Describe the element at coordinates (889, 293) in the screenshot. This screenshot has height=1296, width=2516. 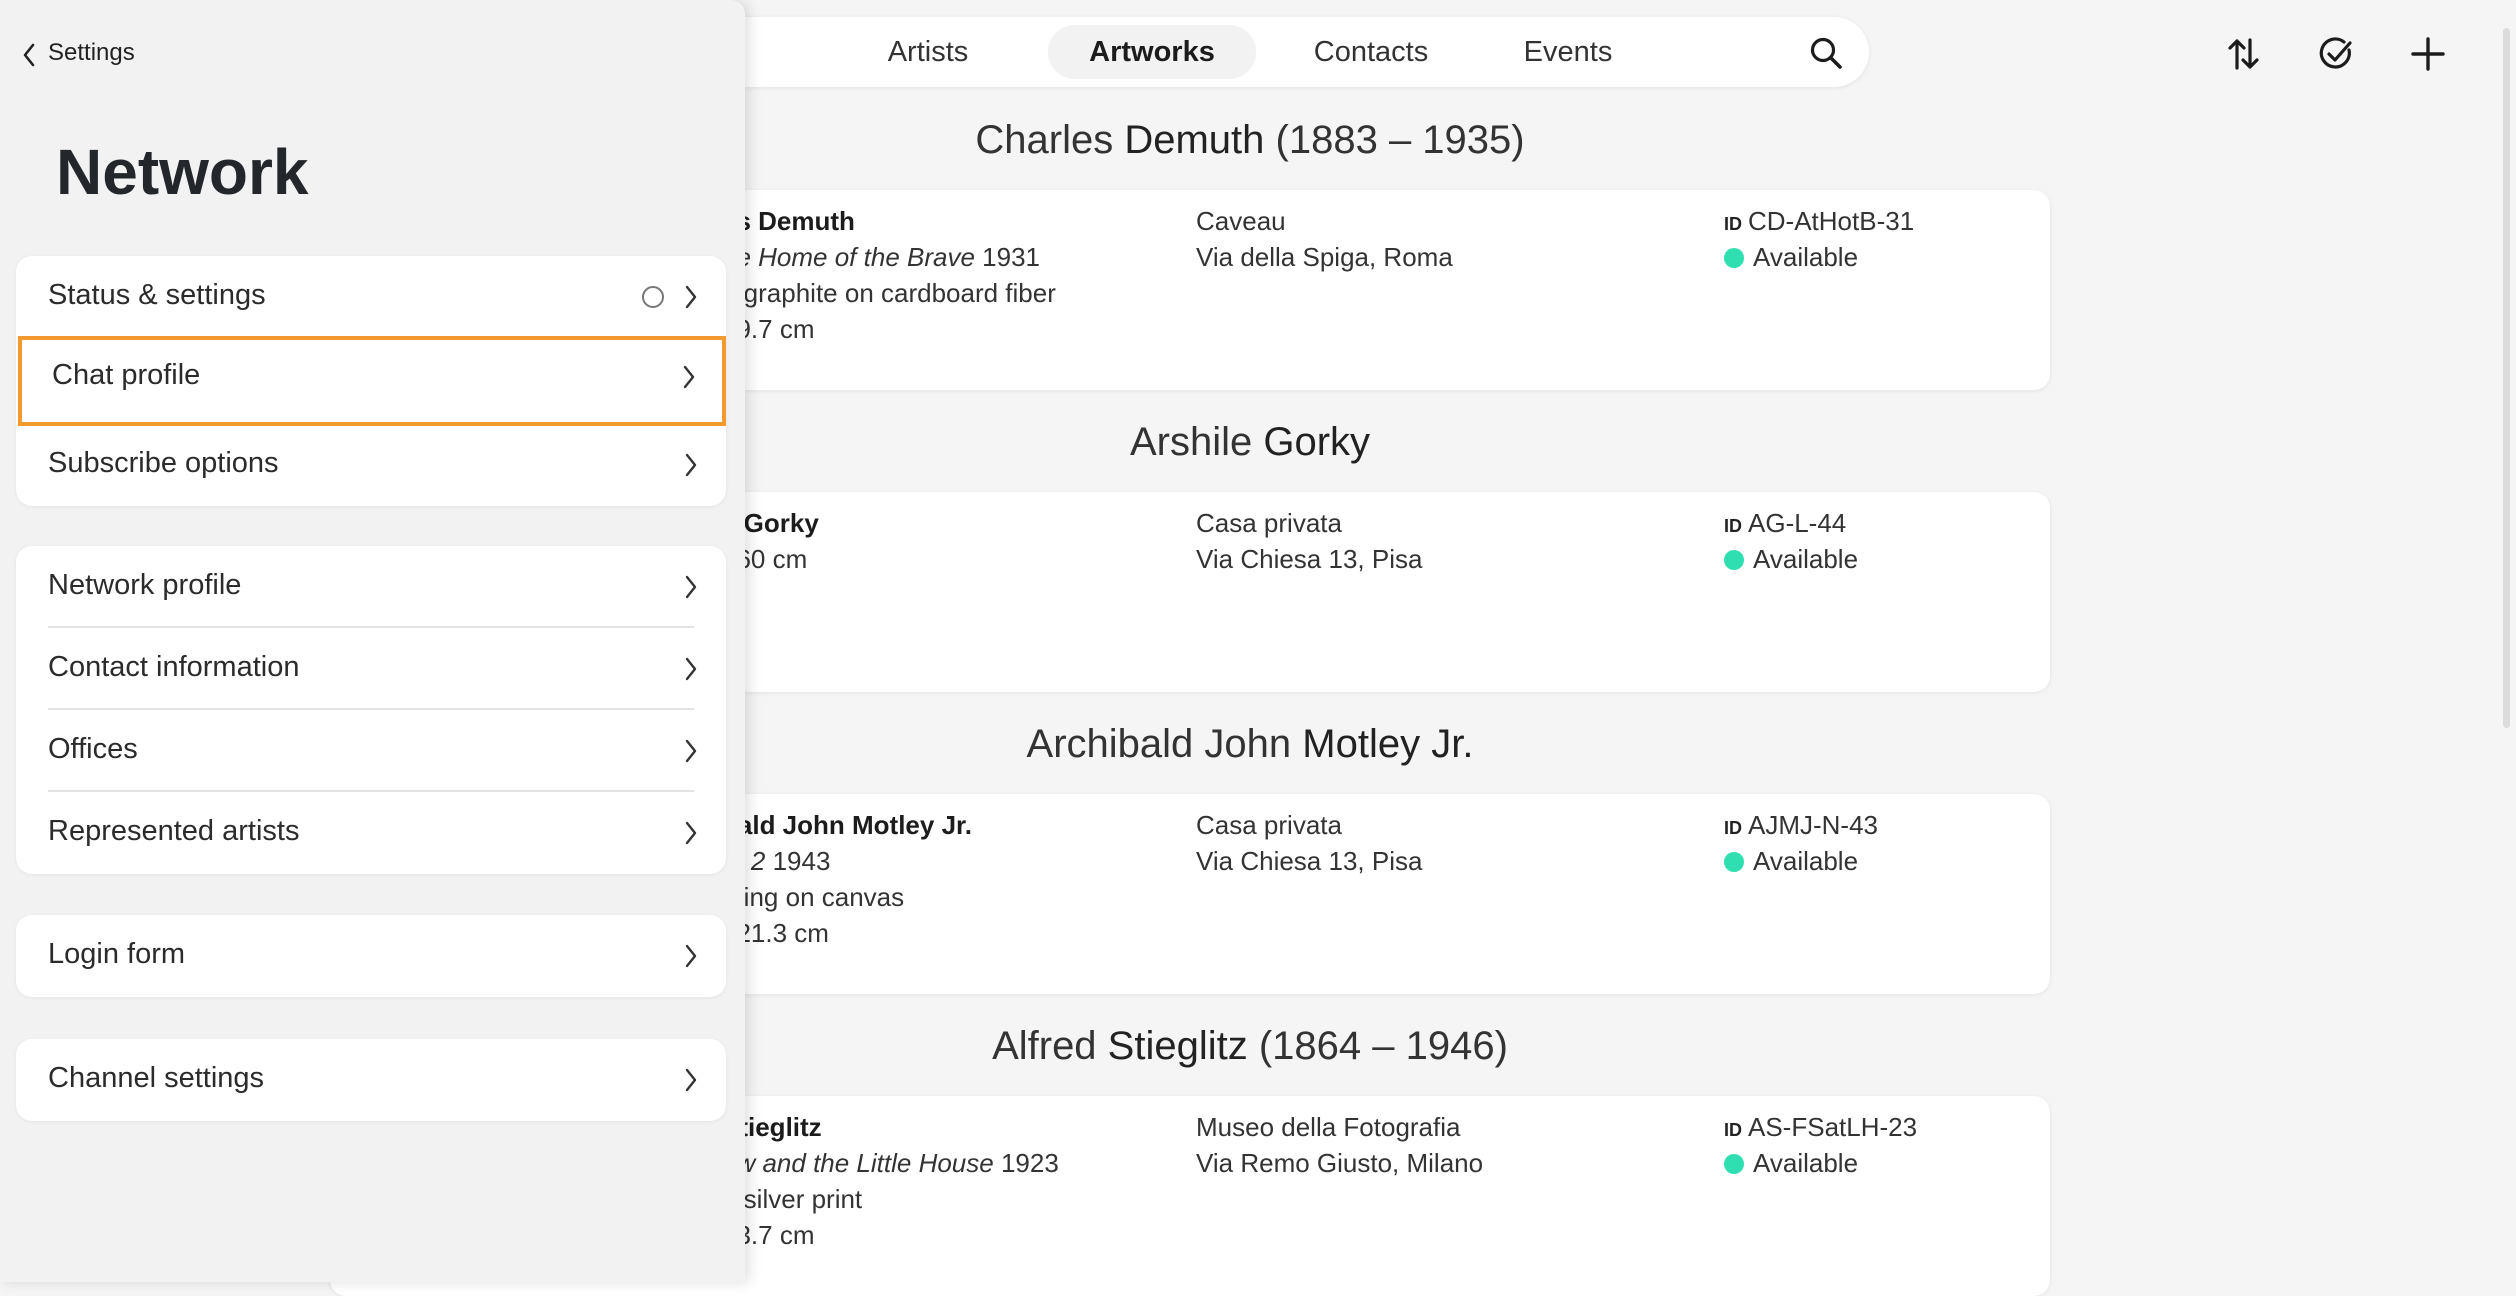
I see `artwork-medium: d graphite on cardboard fiber` at that location.